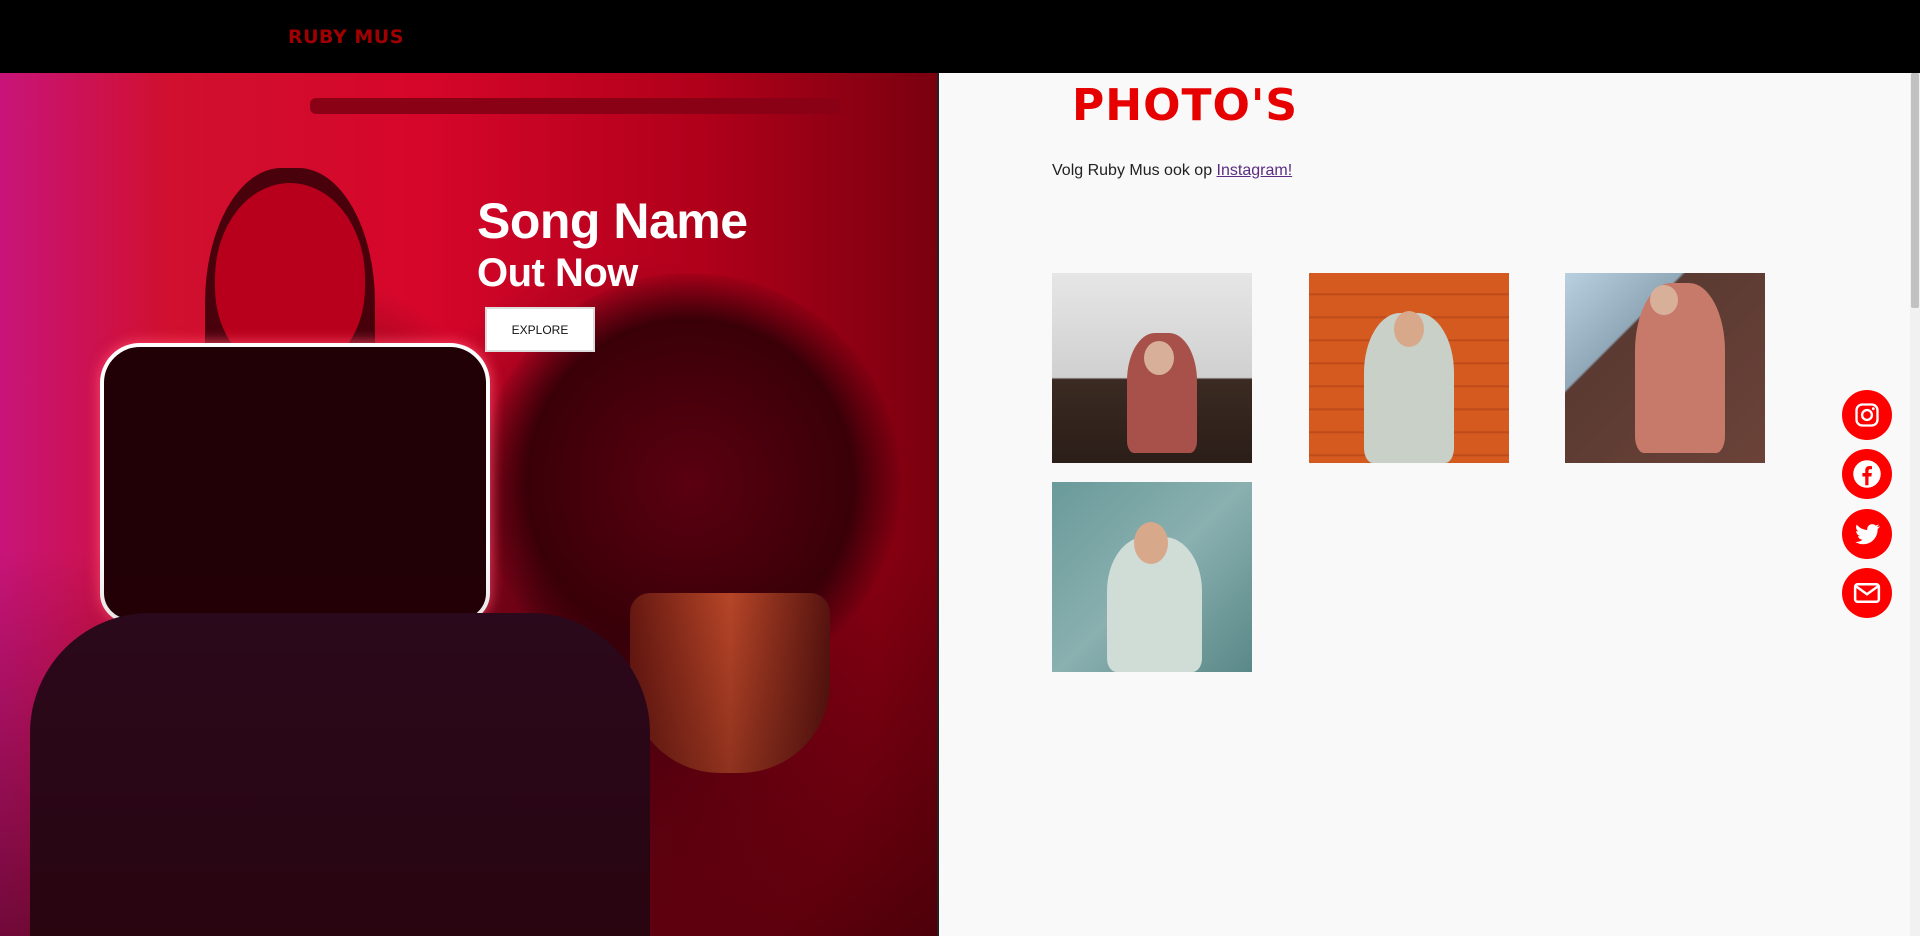 The image size is (1920, 936). I want to click on follow-text: Volg Ruby Mus ook op Instagram!, so click(1172, 171).